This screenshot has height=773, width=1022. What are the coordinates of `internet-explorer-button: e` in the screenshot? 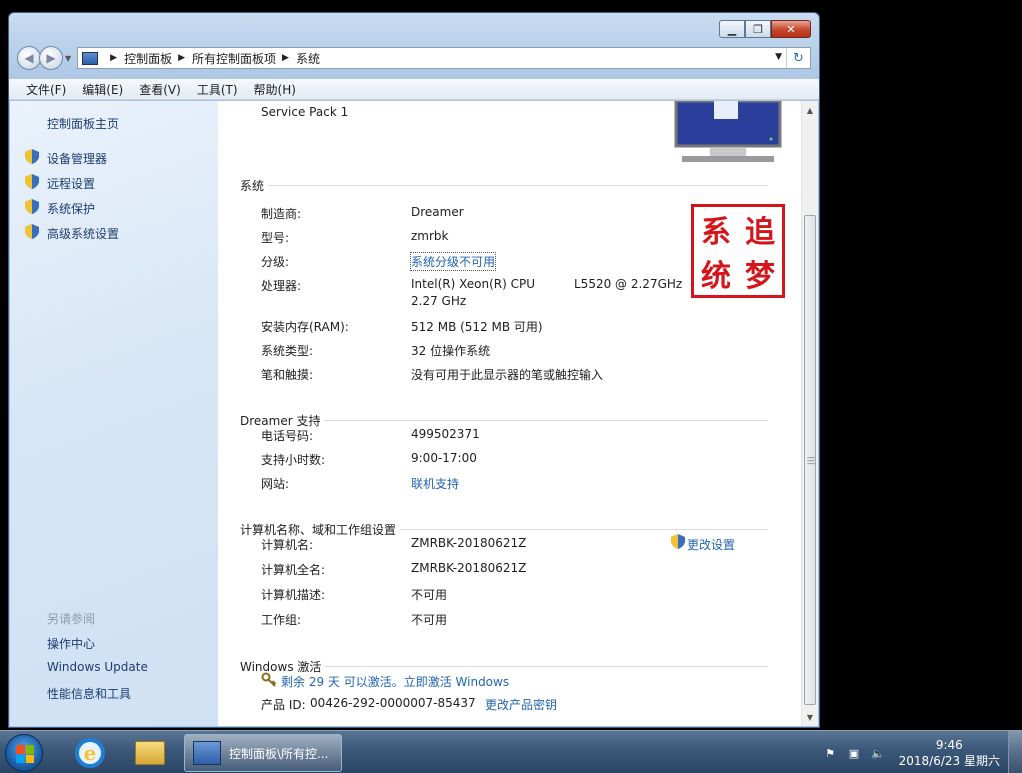 It's located at (90, 753).